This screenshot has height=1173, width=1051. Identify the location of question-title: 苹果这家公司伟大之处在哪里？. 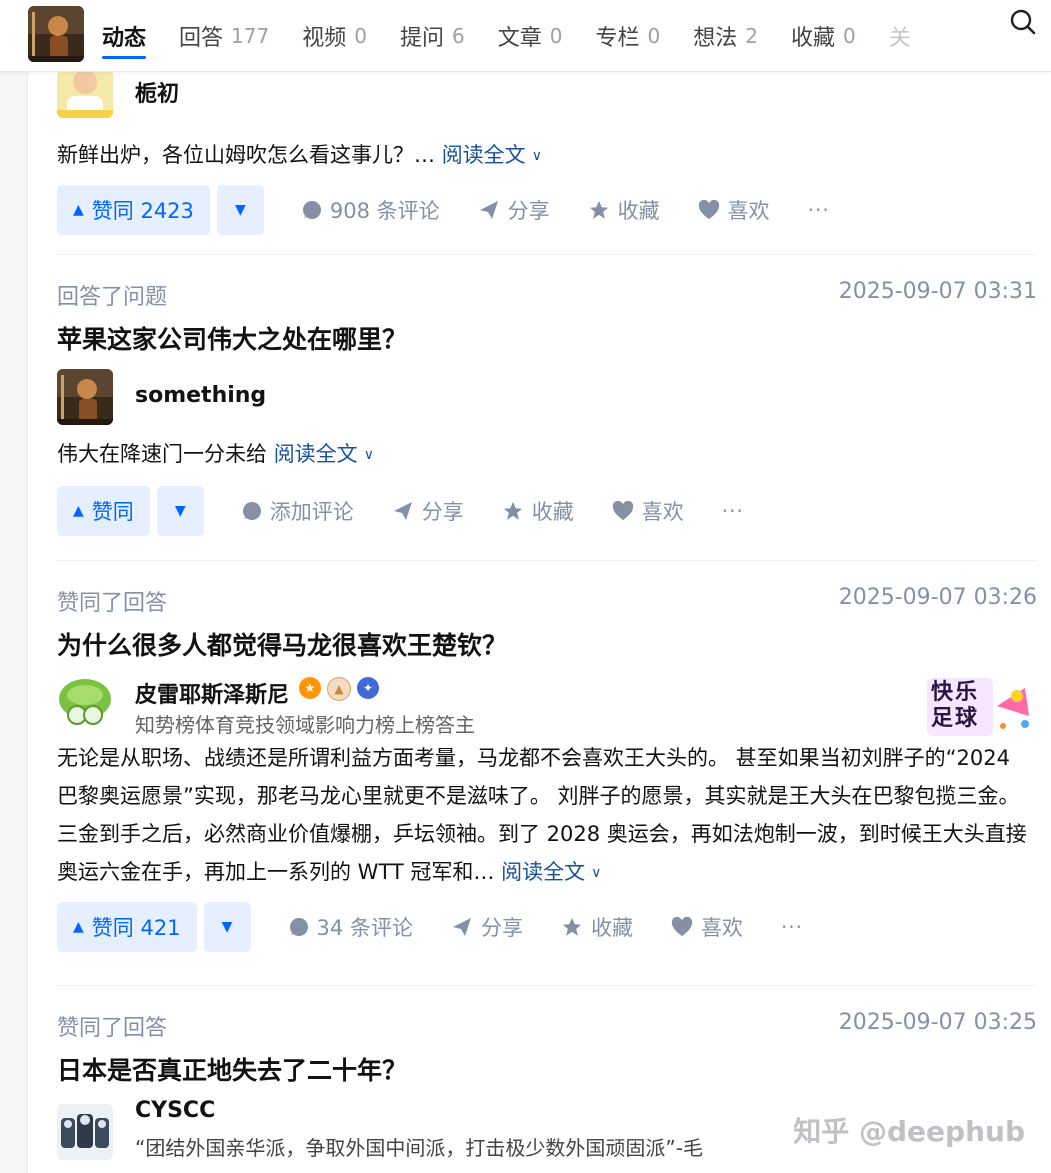
(547, 340).